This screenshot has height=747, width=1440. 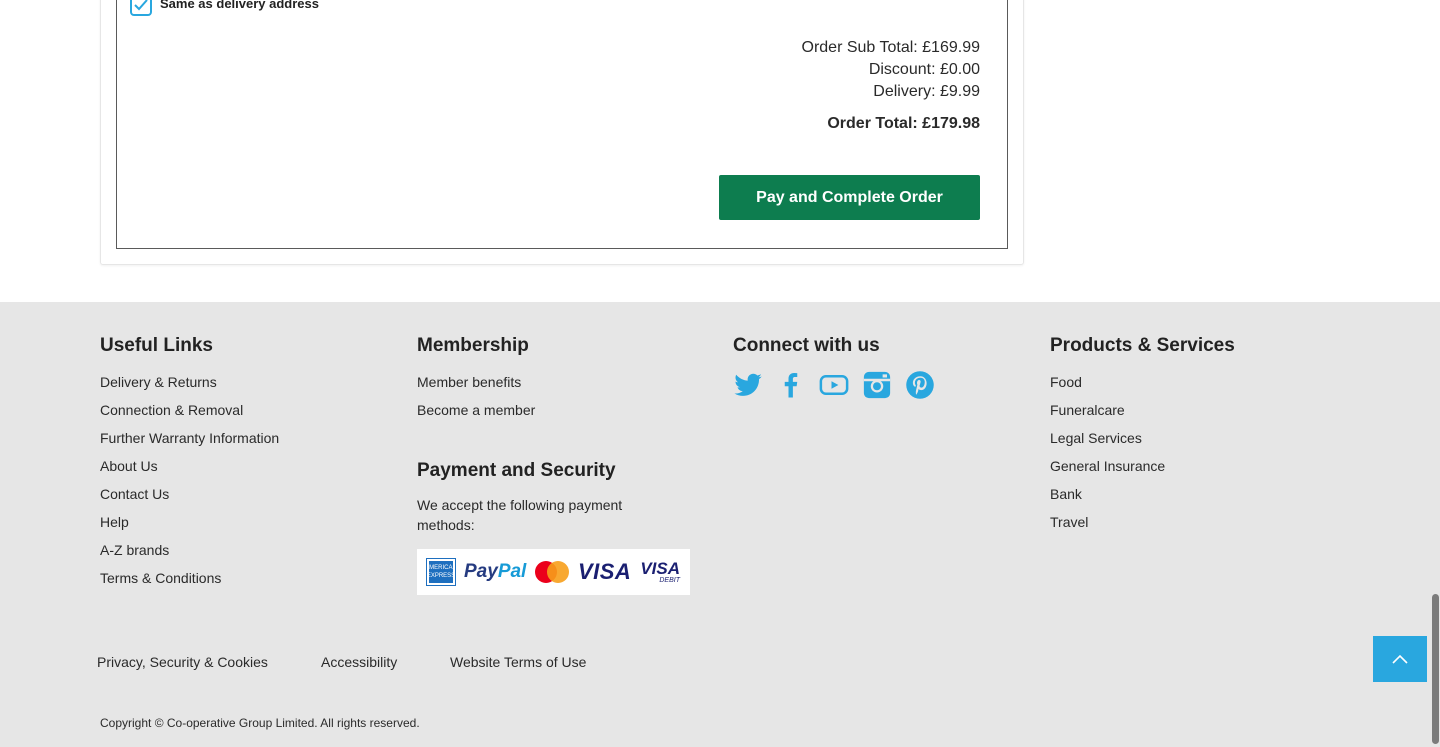 I want to click on chevron-up-icon, so click(x=1400, y=659).